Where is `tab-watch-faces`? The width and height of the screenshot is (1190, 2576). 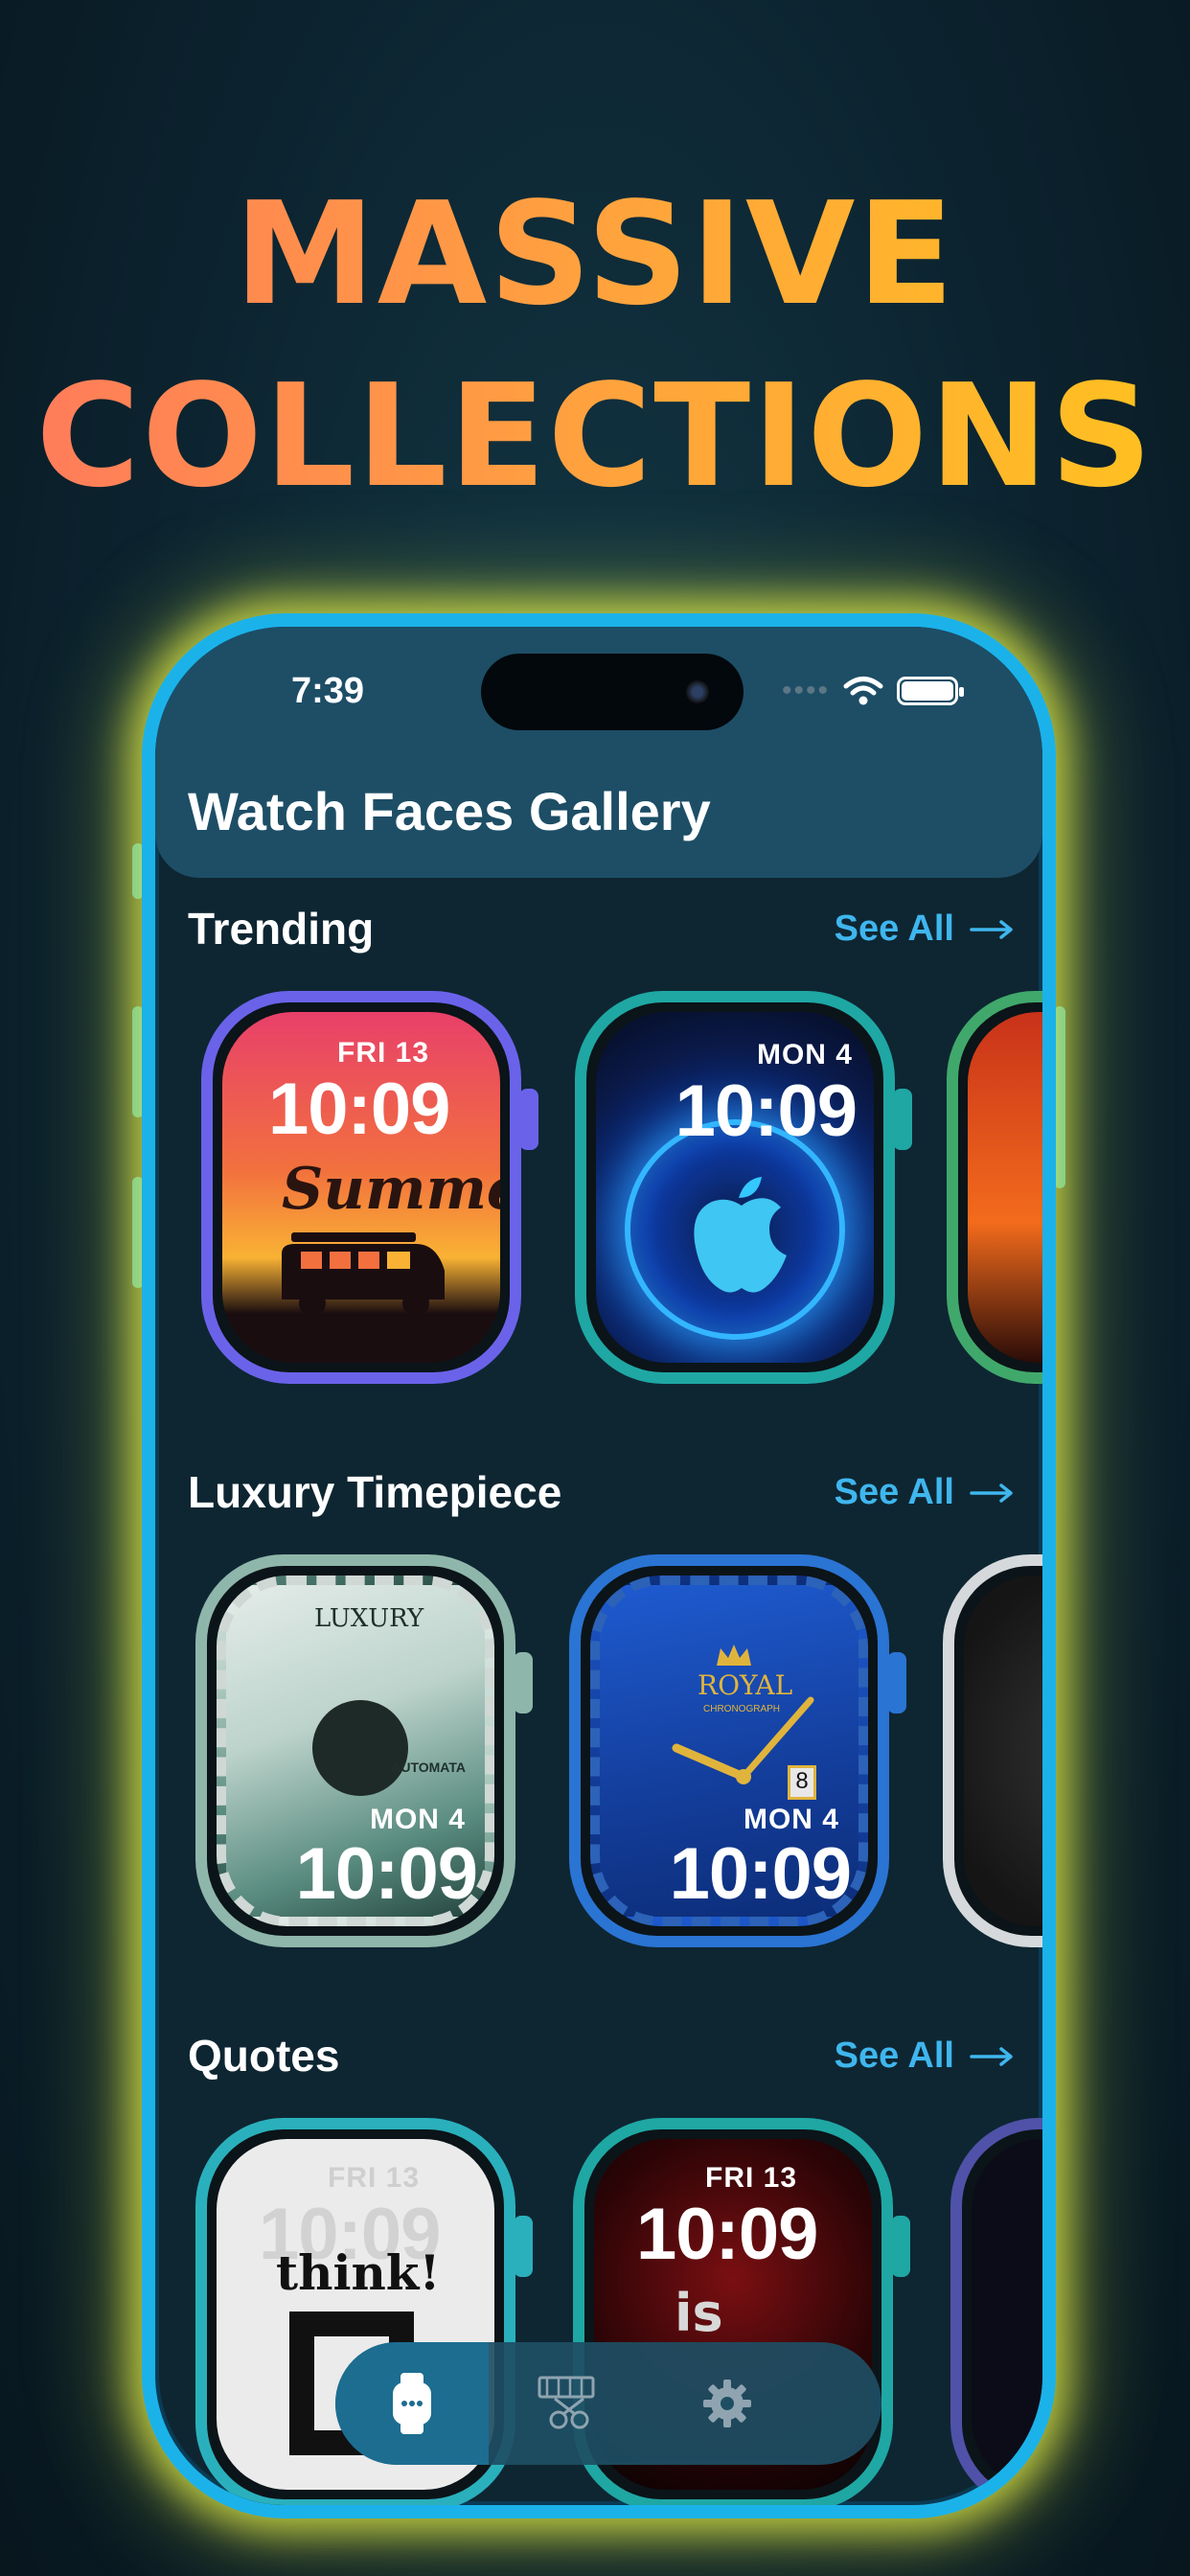 tab-watch-faces is located at coordinates (412, 2403).